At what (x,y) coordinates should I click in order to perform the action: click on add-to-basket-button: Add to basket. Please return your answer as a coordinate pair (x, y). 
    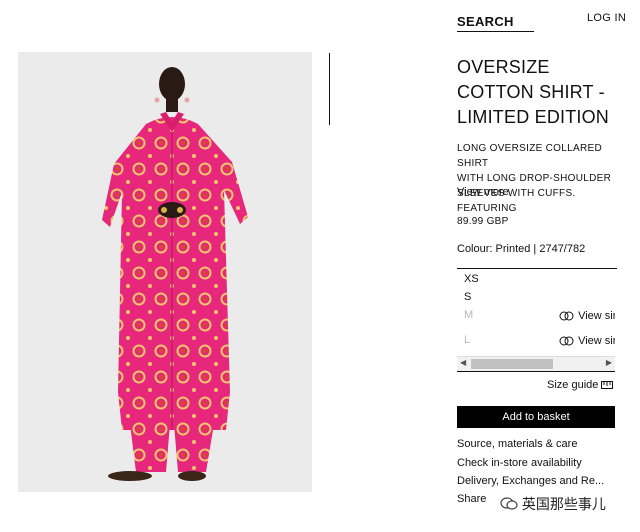
    Looking at the image, I should click on (536, 417).